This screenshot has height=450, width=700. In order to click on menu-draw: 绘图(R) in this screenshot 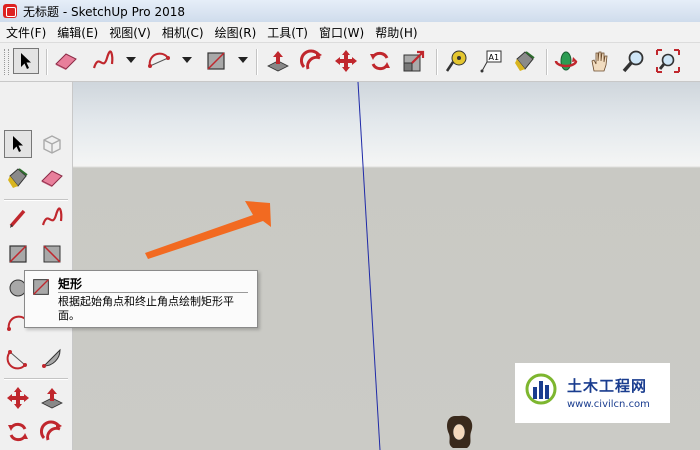, I will do `click(235, 32)`.